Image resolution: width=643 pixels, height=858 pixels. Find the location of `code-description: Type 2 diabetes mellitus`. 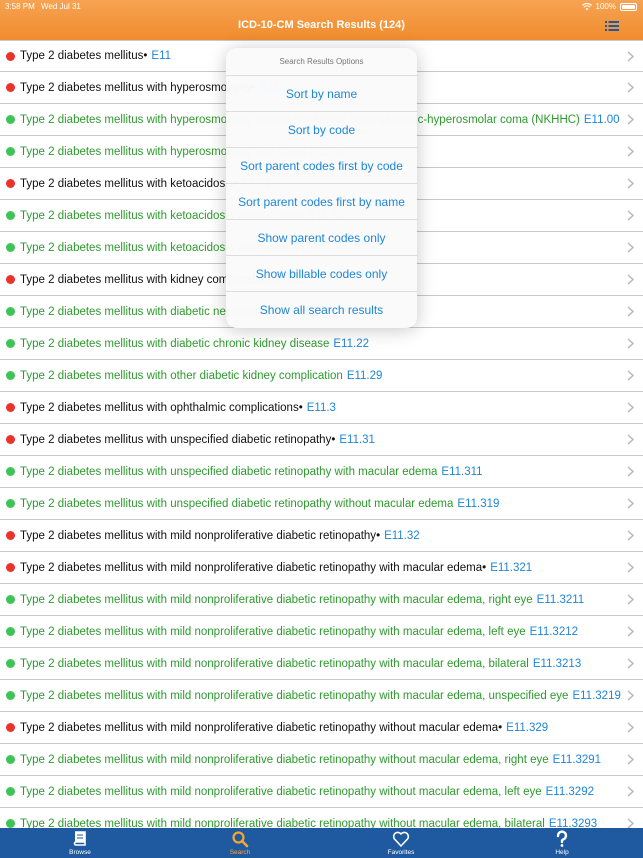

code-description: Type 2 diabetes mellitus is located at coordinates (82, 56).